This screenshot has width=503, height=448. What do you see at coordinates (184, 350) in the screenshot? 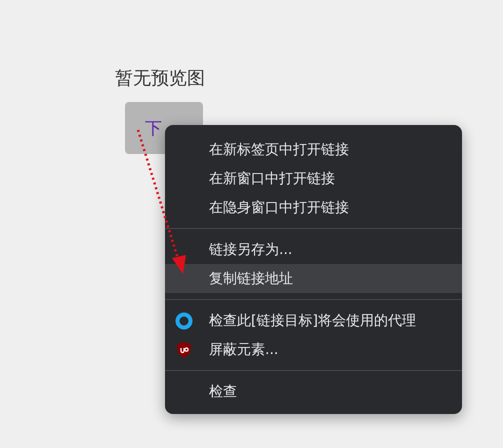
I see `shield-icon` at bounding box center [184, 350].